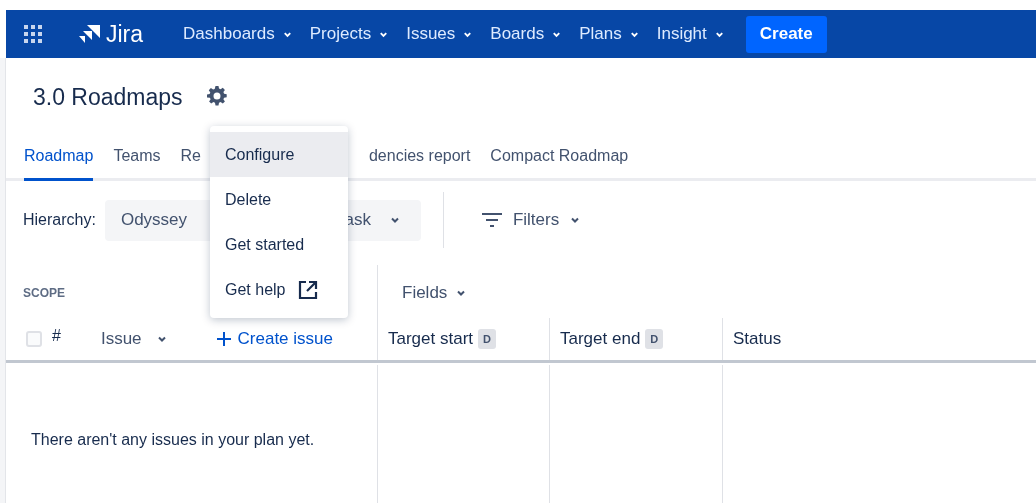 This screenshot has height=503, width=1036. Describe the element at coordinates (173, 440) in the screenshot. I see `empty-message: There aren't any issues in your plan yet.` at that location.